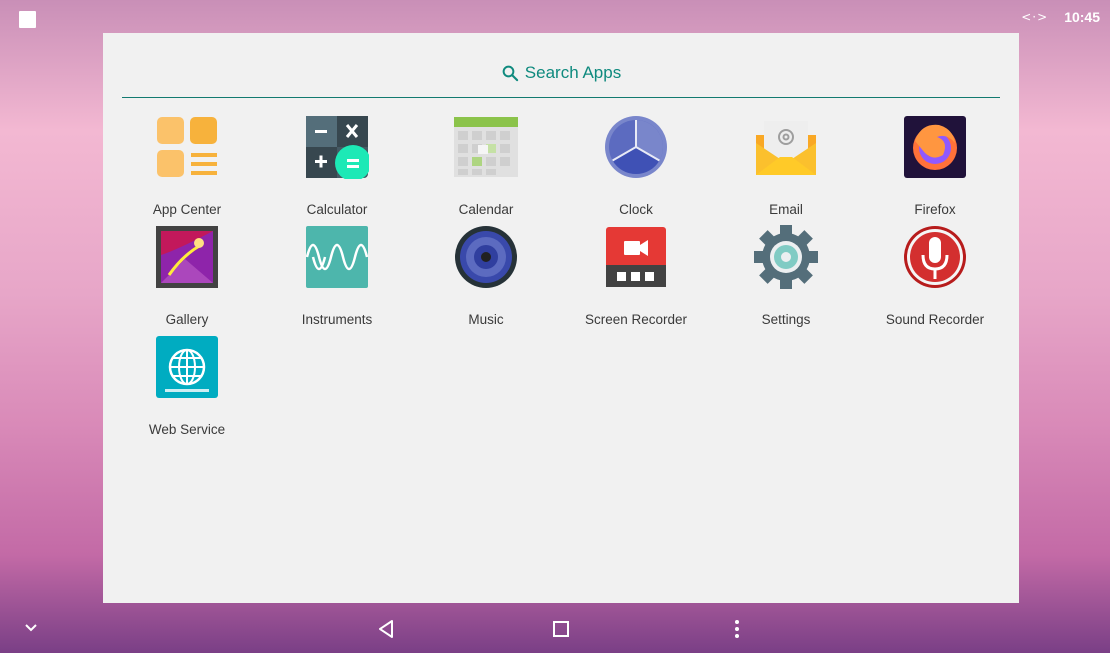 The image size is (1110, 653). What do you see at coordinates (510, 73) in the screenshot?
I see `search-icon` at bounding box center [510, 73].